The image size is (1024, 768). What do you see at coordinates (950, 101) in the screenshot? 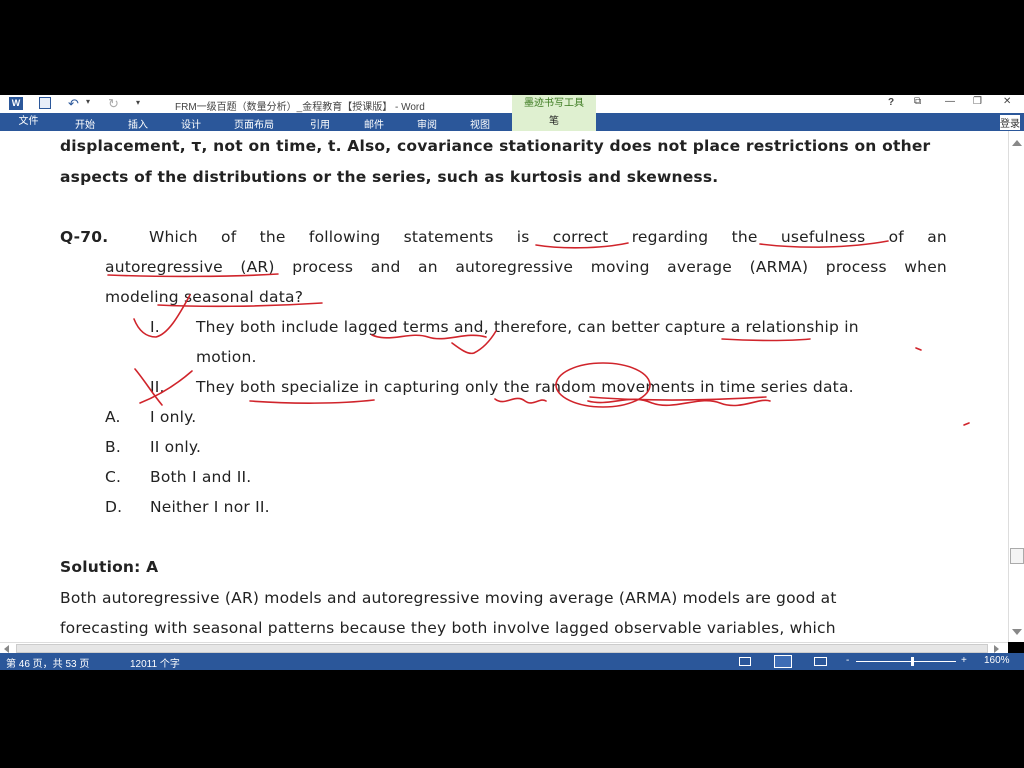
I see `minimize-button: —` at bounding box center [950, 101].